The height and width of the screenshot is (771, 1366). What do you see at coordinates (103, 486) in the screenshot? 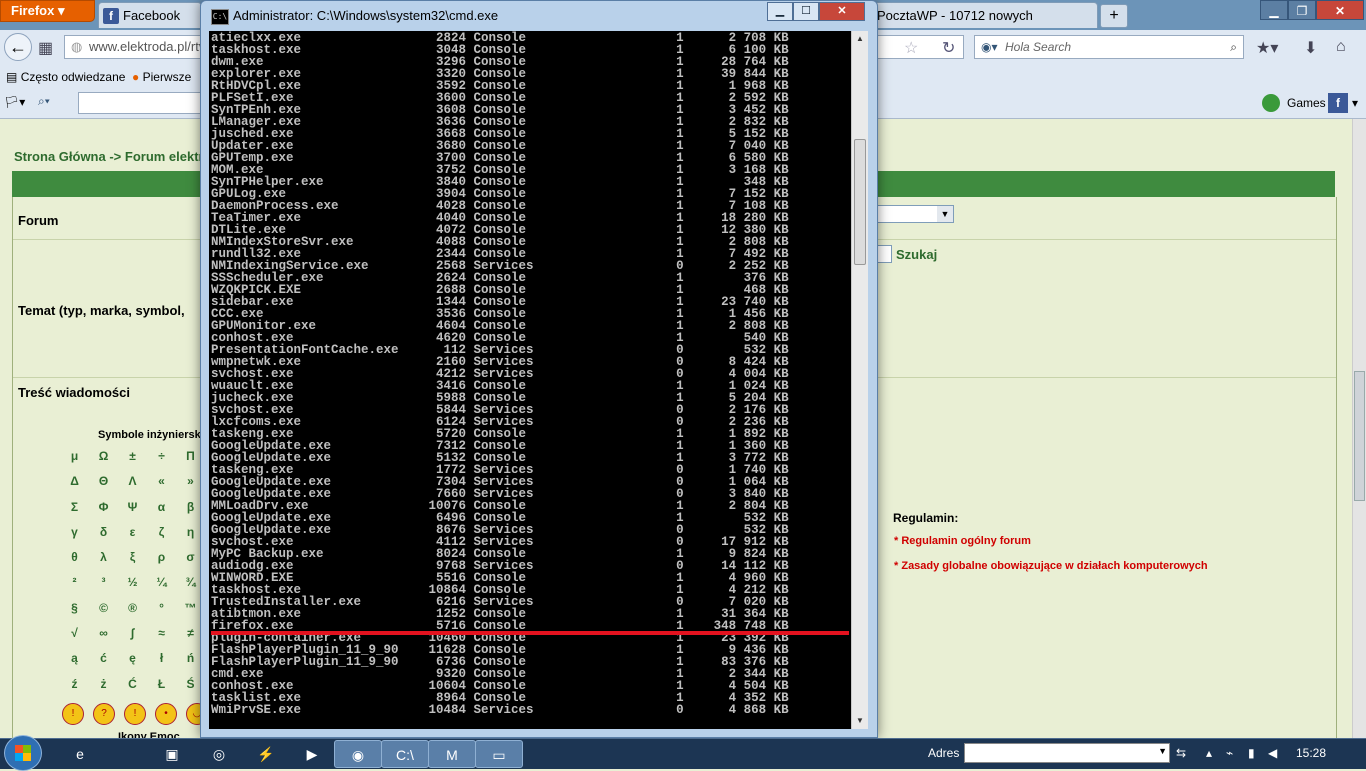
I see `symbol-button: Θ` at bounding box center [103, 486].